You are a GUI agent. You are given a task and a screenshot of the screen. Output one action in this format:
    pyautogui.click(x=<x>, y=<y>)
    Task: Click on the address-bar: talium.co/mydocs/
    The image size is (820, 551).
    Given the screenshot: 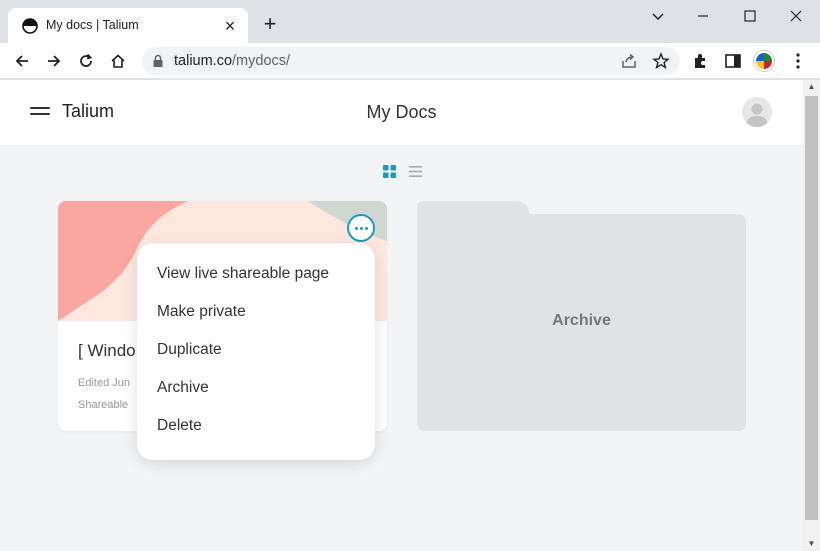 What is the action you would take?
    pyautogui.click(x=411, y=61)
    